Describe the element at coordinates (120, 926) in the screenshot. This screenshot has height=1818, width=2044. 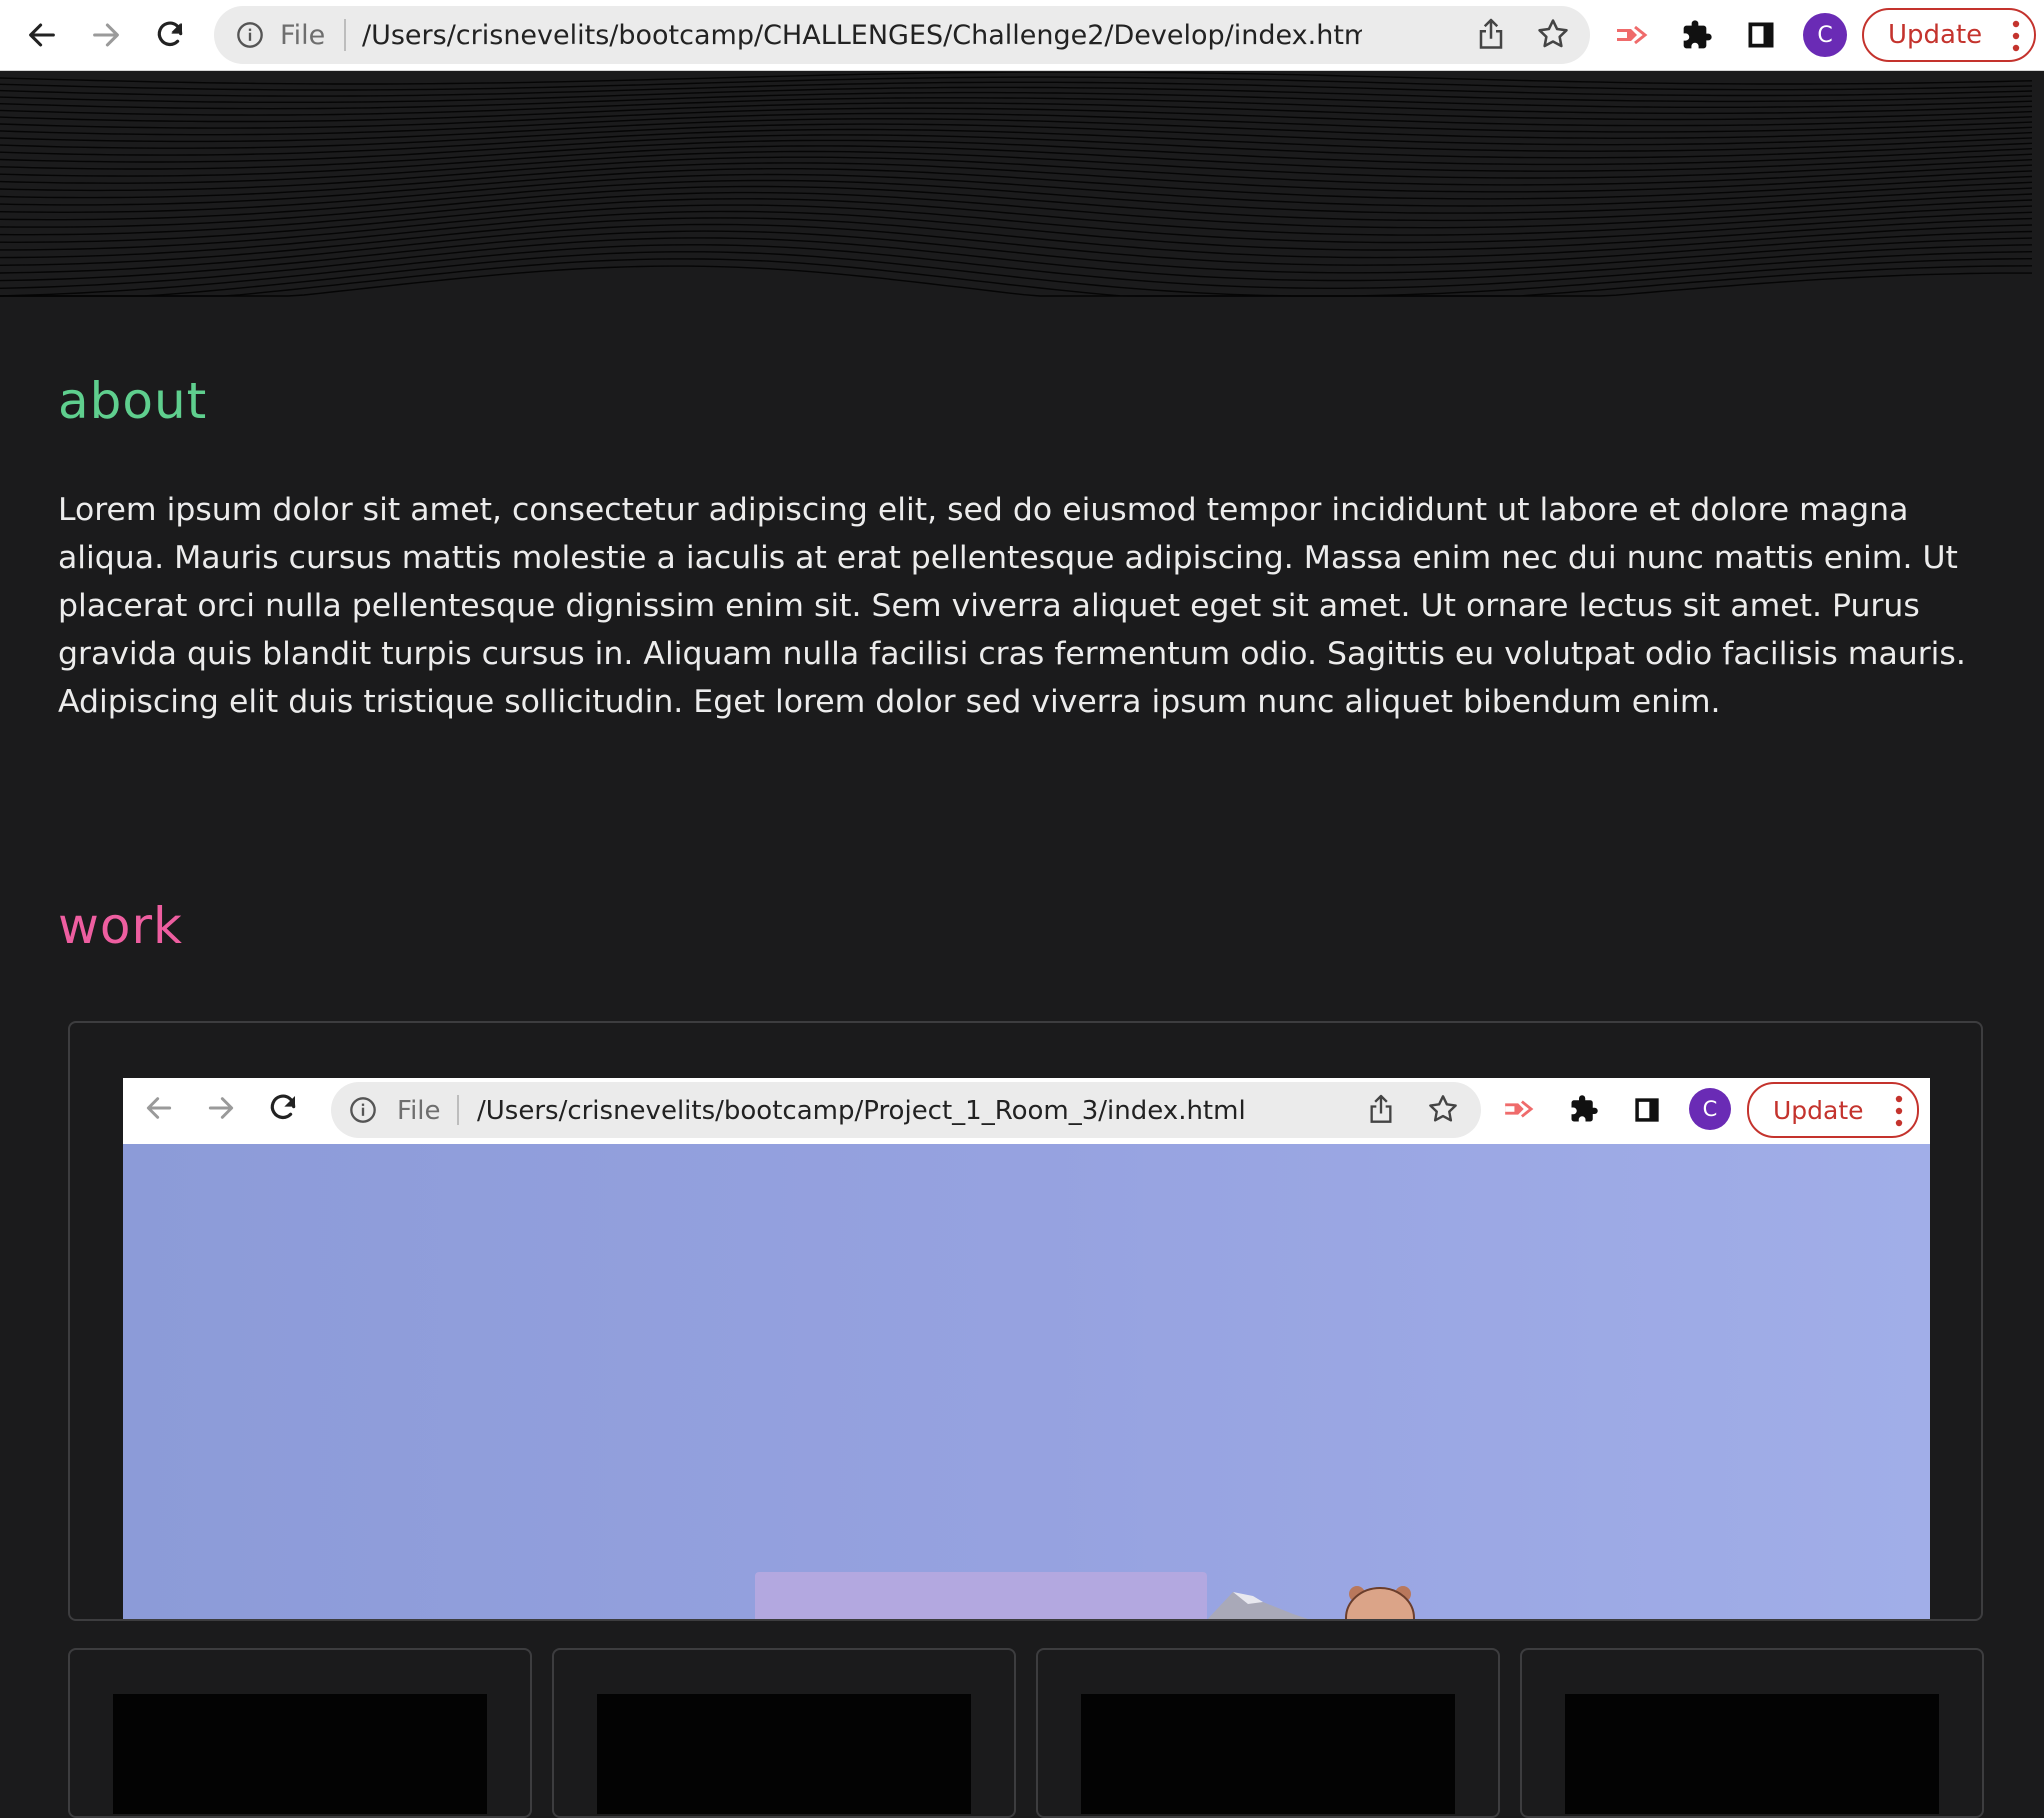
I see `work-heading: work` at that location.